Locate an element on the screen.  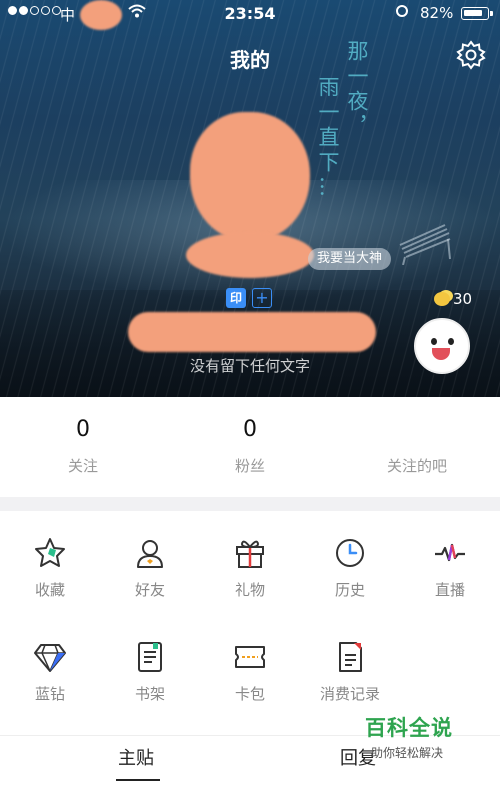
stat-label: 粉丝 is located at coordinates (249, 466).